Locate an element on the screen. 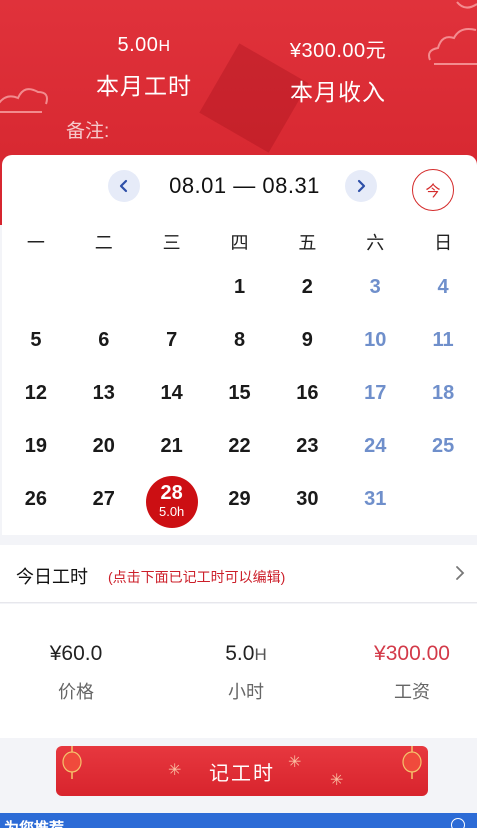 The width and height of the screenshot is (477, 828). day-number: 12 is located at coordinates (36, 393).